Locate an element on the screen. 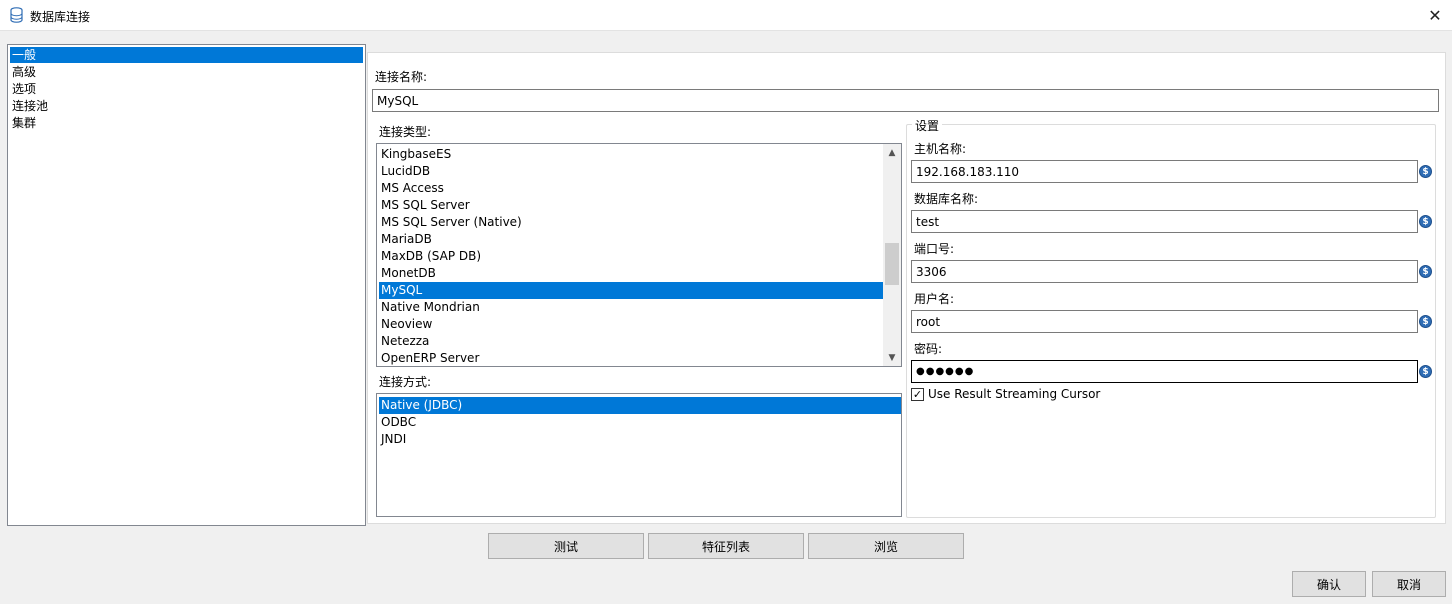 The width and height of the screenshot is (1452, 604). nav-item-general: 一般 is located at coordinates (186, 55).